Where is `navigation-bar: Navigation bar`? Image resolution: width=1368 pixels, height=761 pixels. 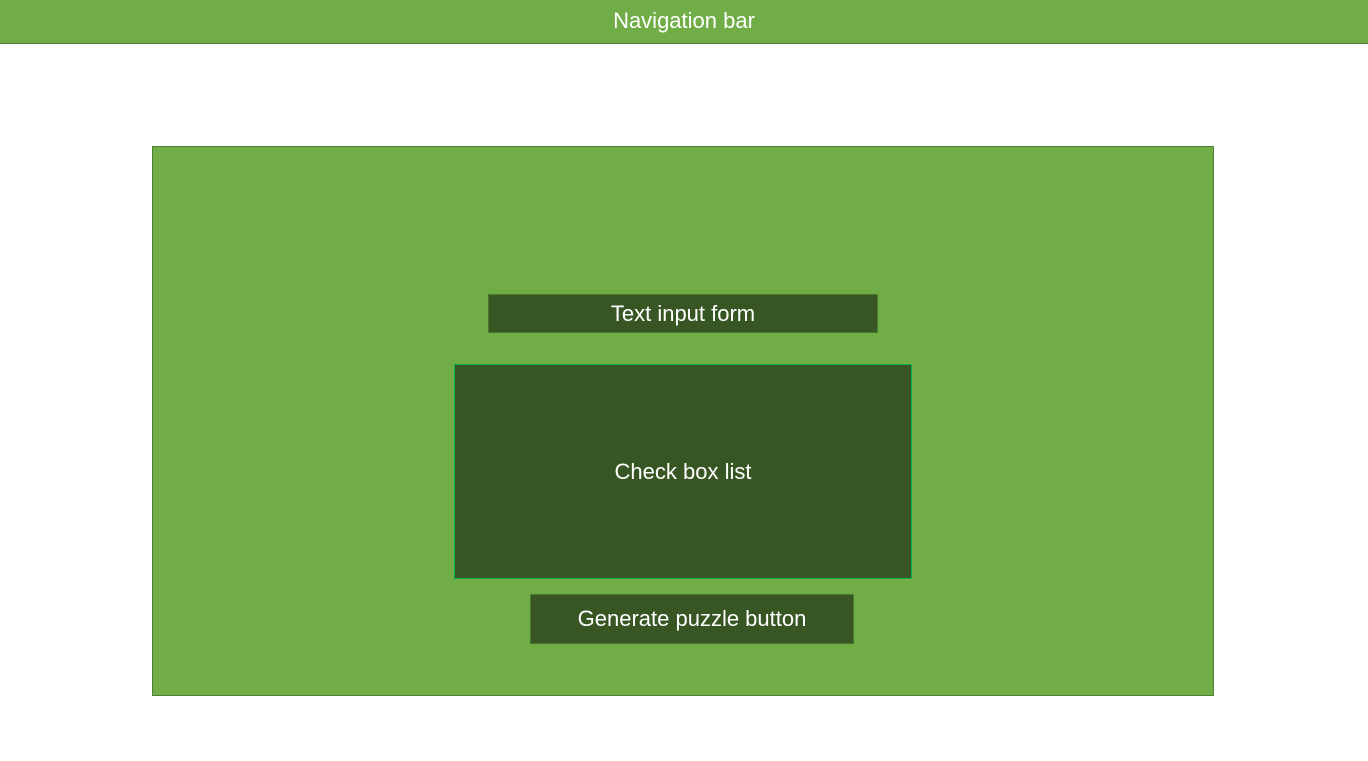
navigation-bar: Navigation bar is located at coordinates (684, 22).